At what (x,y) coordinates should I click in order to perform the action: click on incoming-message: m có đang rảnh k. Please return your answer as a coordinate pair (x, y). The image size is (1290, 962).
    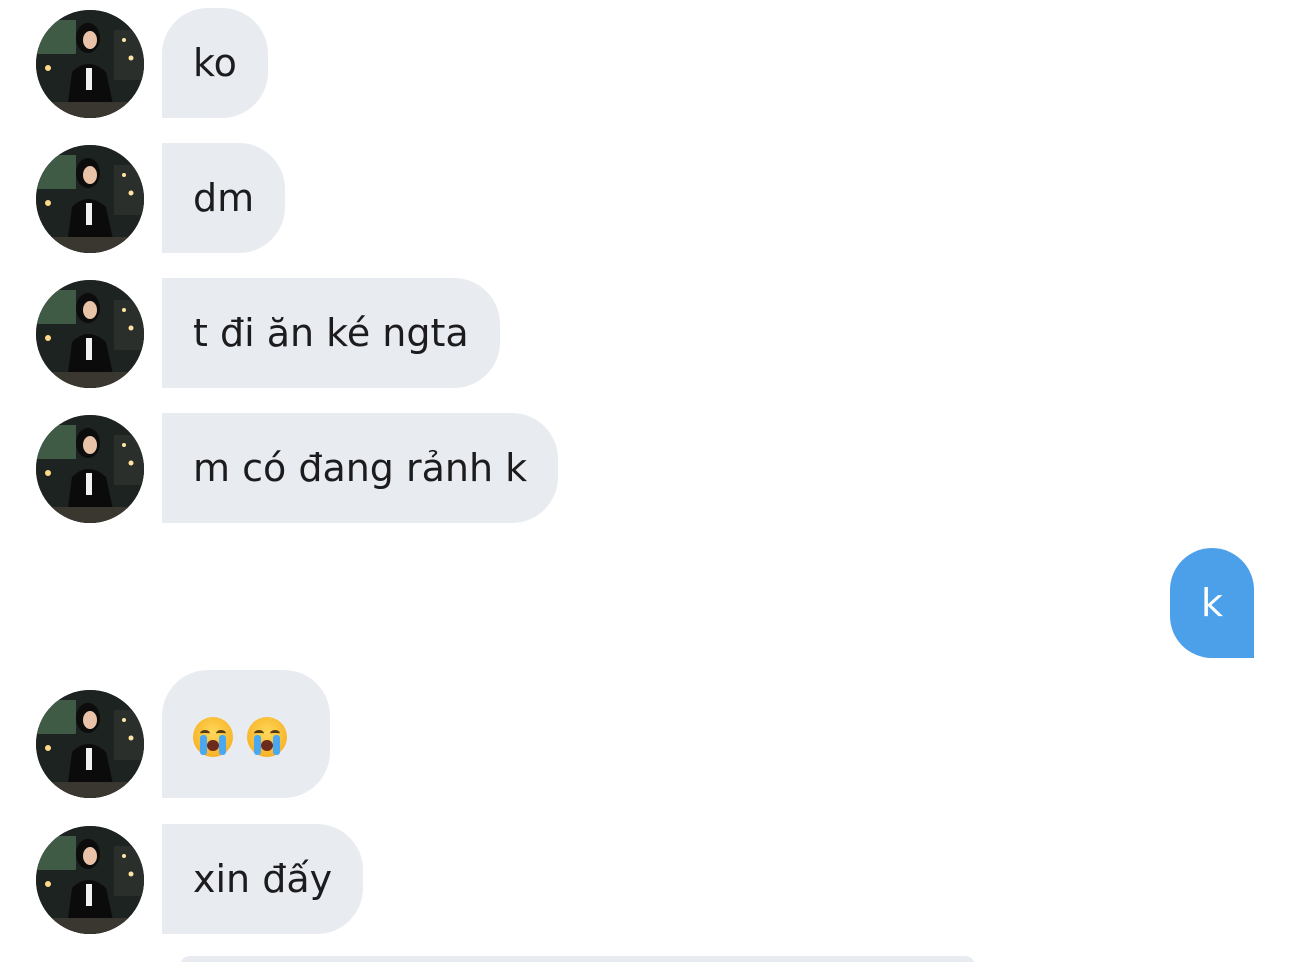
    Looking at the image, I should click on (360, 468).